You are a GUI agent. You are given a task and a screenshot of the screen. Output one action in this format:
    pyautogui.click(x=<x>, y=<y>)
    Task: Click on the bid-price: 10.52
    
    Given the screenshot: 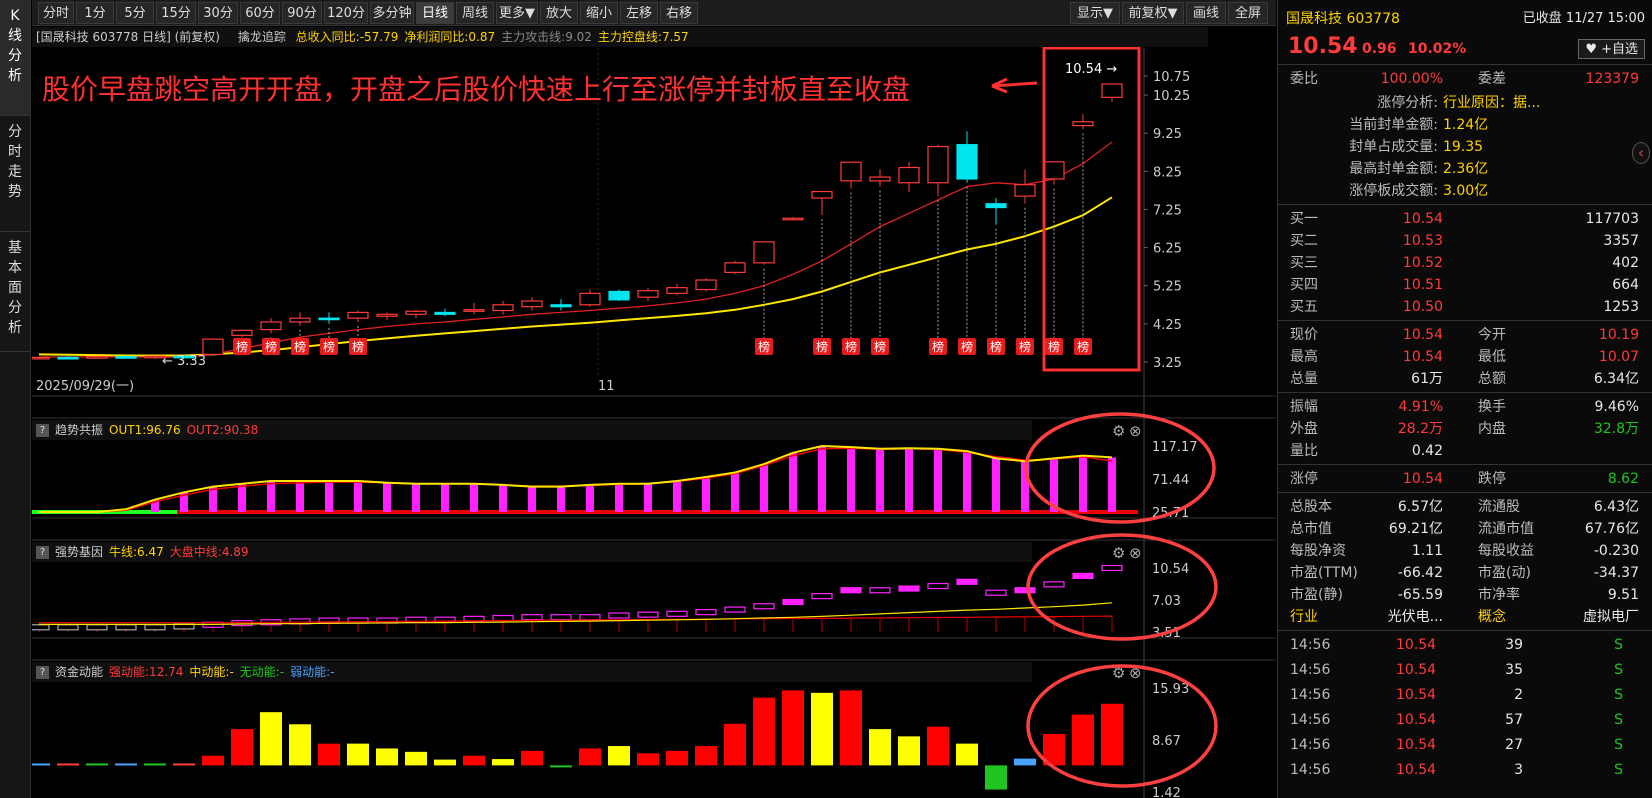 What is the action you would take?
    pyautogui.click(x=1422, y=263)
    